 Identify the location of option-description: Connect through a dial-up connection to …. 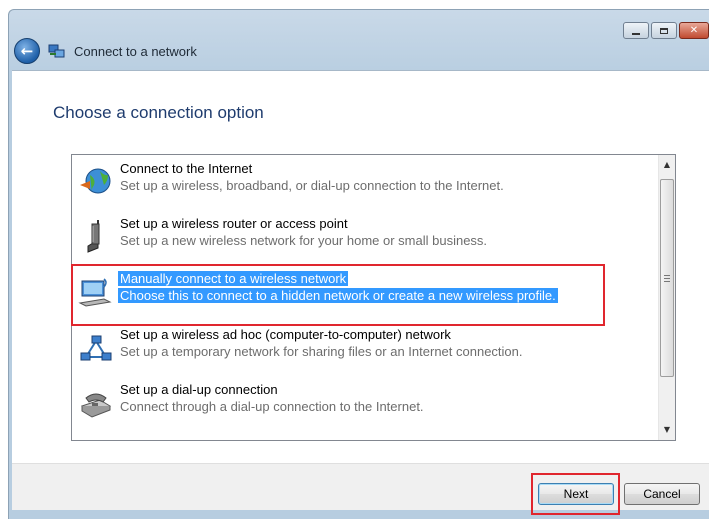
(272, 406).